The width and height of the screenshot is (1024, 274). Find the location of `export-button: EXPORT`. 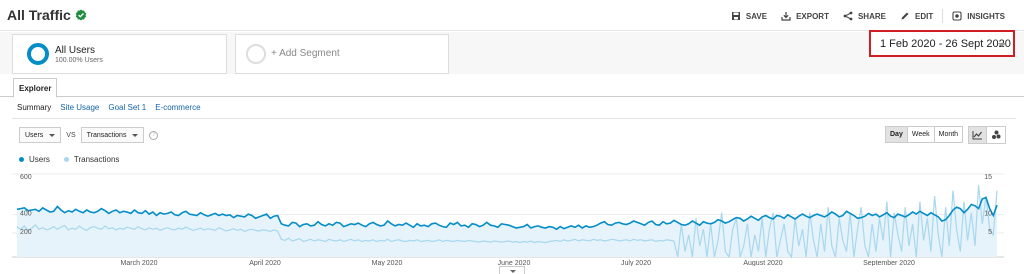

export-button: EXPORT is located at coordinates (805, 16).